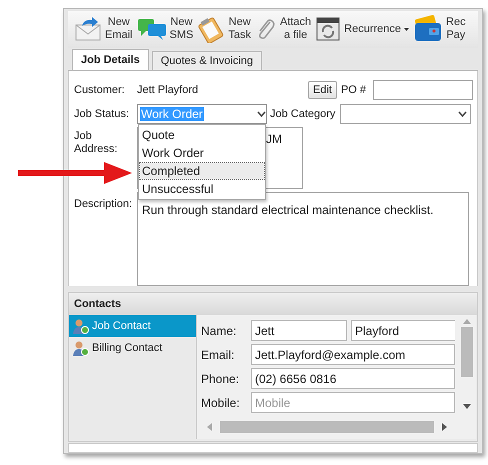 The width and height of the screenshot is (488, 465). What do you see at coordinates (110, 59) in the screenshot?
I see `tab: Job Details` at bounding box center [110, 59].